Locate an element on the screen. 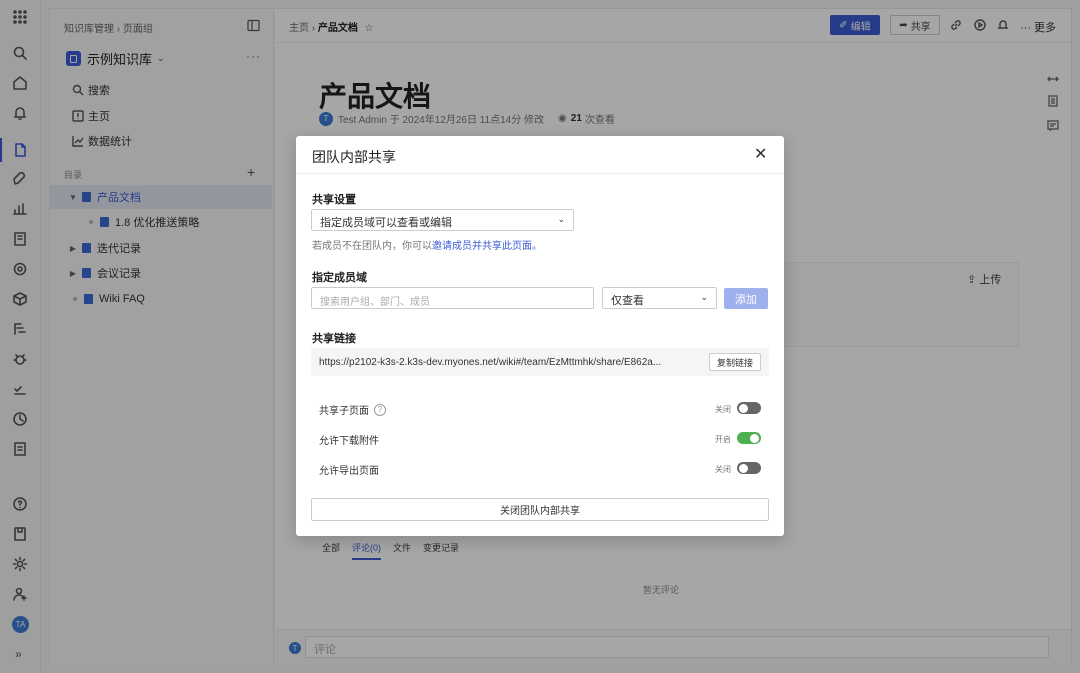  option-export-page: 允许导出页面 is located at coordinates (349, 469).